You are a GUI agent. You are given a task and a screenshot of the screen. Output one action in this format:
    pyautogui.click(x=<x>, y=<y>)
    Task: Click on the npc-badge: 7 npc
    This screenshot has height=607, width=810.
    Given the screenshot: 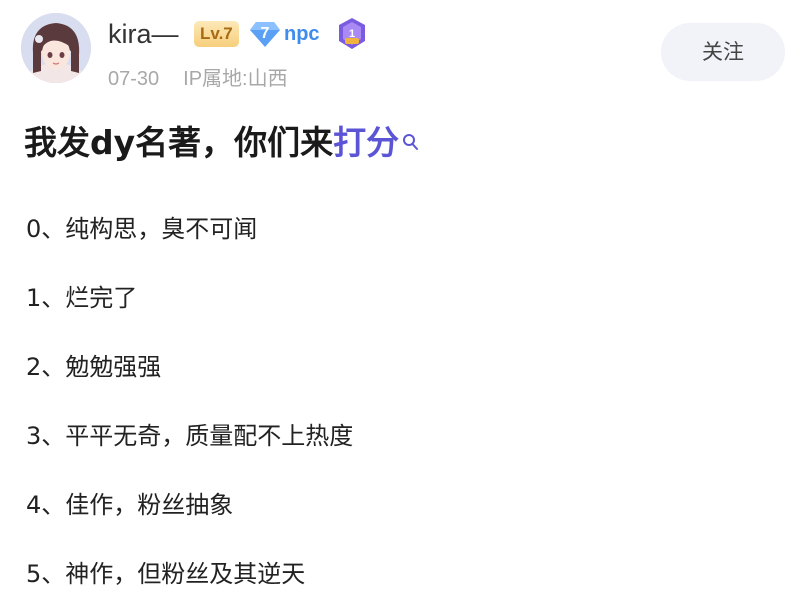 What is the action you would take?
    pyautogui.click(x=285, y=34)
    